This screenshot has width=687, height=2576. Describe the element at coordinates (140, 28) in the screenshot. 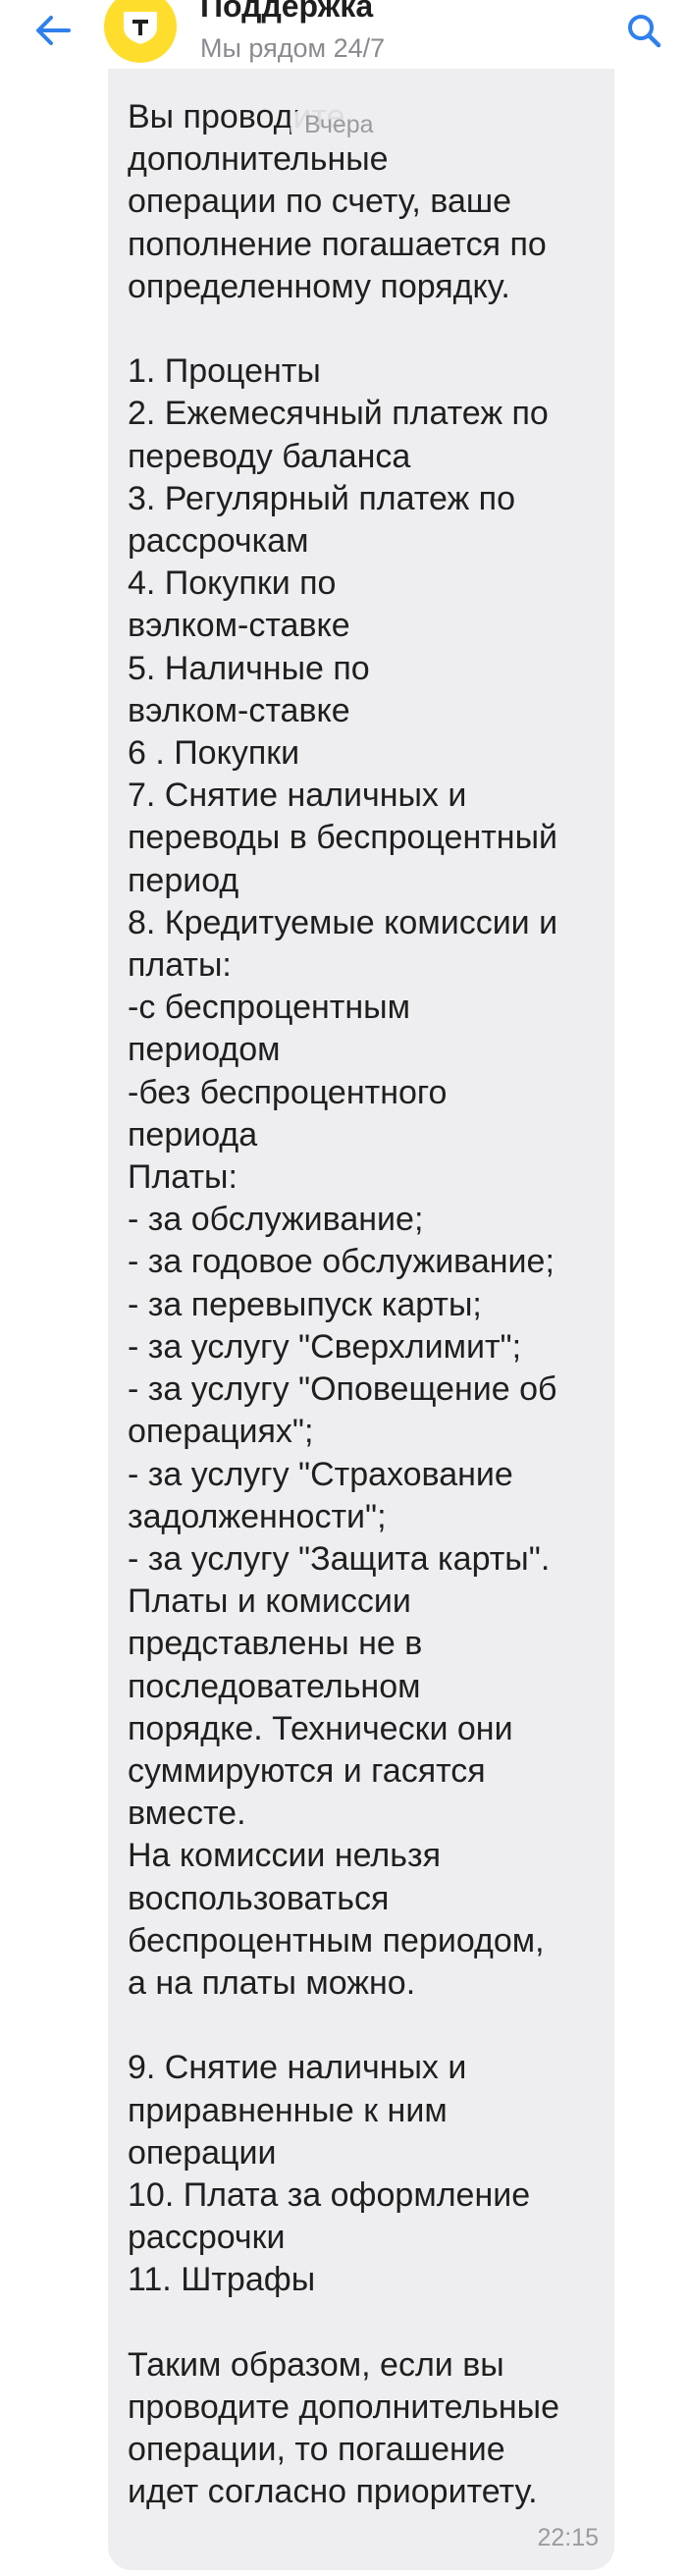

I see `tinkoff-shield-logo` at that location.